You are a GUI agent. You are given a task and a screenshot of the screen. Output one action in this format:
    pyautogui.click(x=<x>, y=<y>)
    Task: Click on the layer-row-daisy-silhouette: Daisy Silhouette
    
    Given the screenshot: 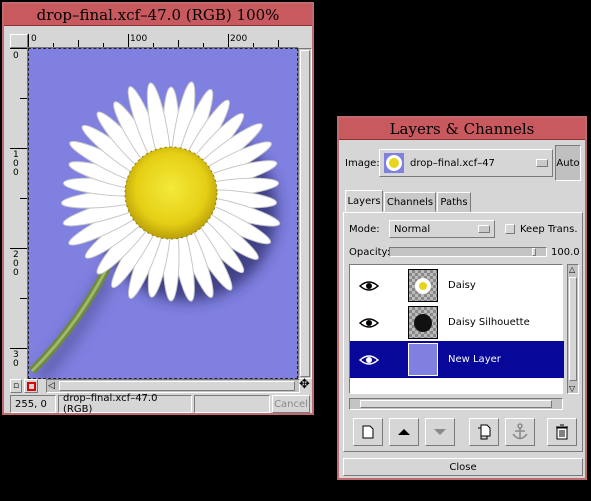 What is the action you would take?
    pyautogui.click(x=457, y=322)
    